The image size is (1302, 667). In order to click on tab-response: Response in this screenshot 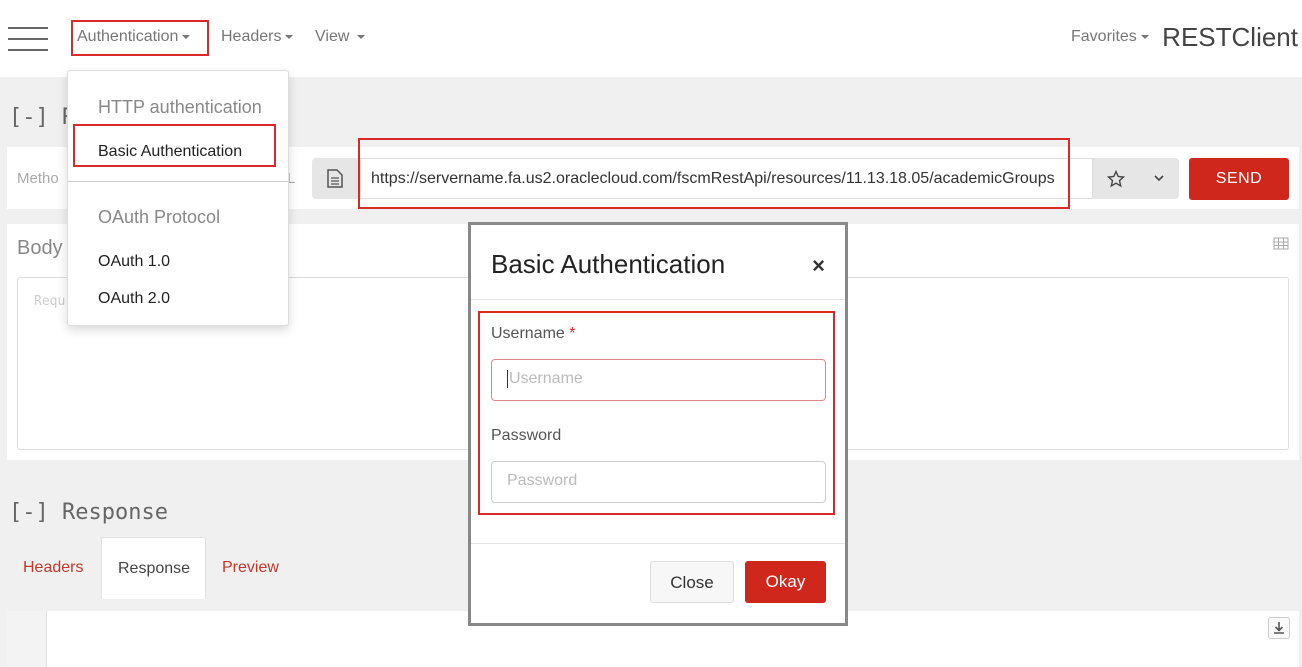, I will do `click(153, 568)`.